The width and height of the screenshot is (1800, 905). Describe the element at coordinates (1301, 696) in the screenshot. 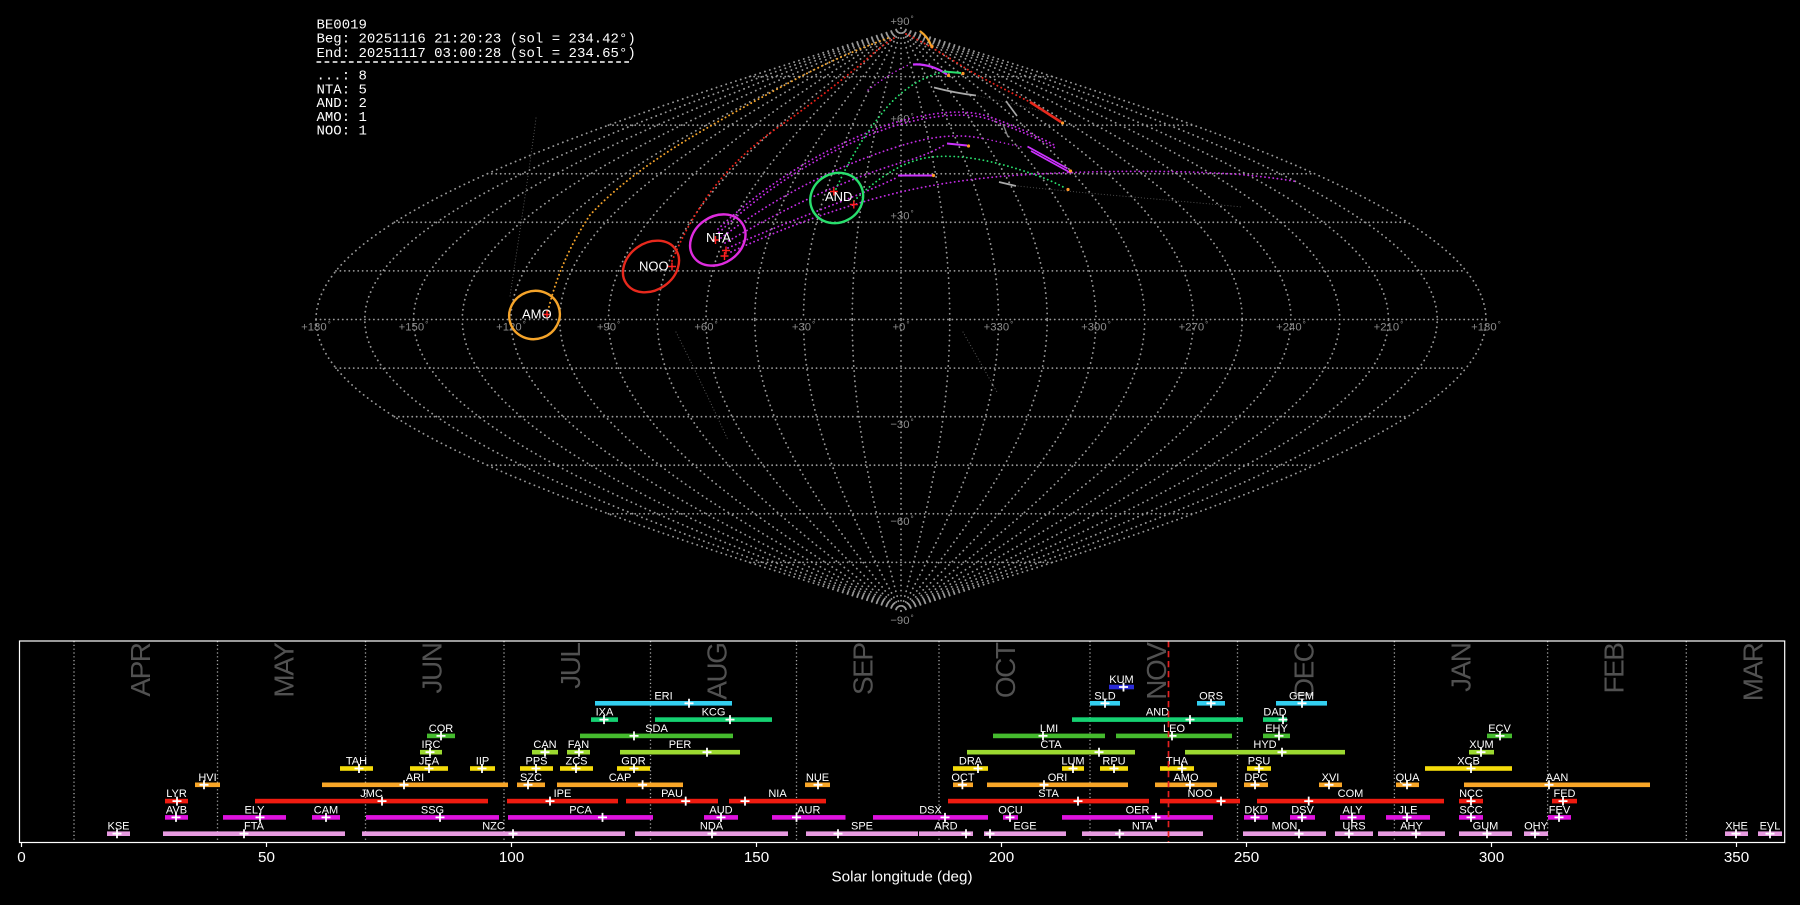

I see `svg-text: GEM` at that location.